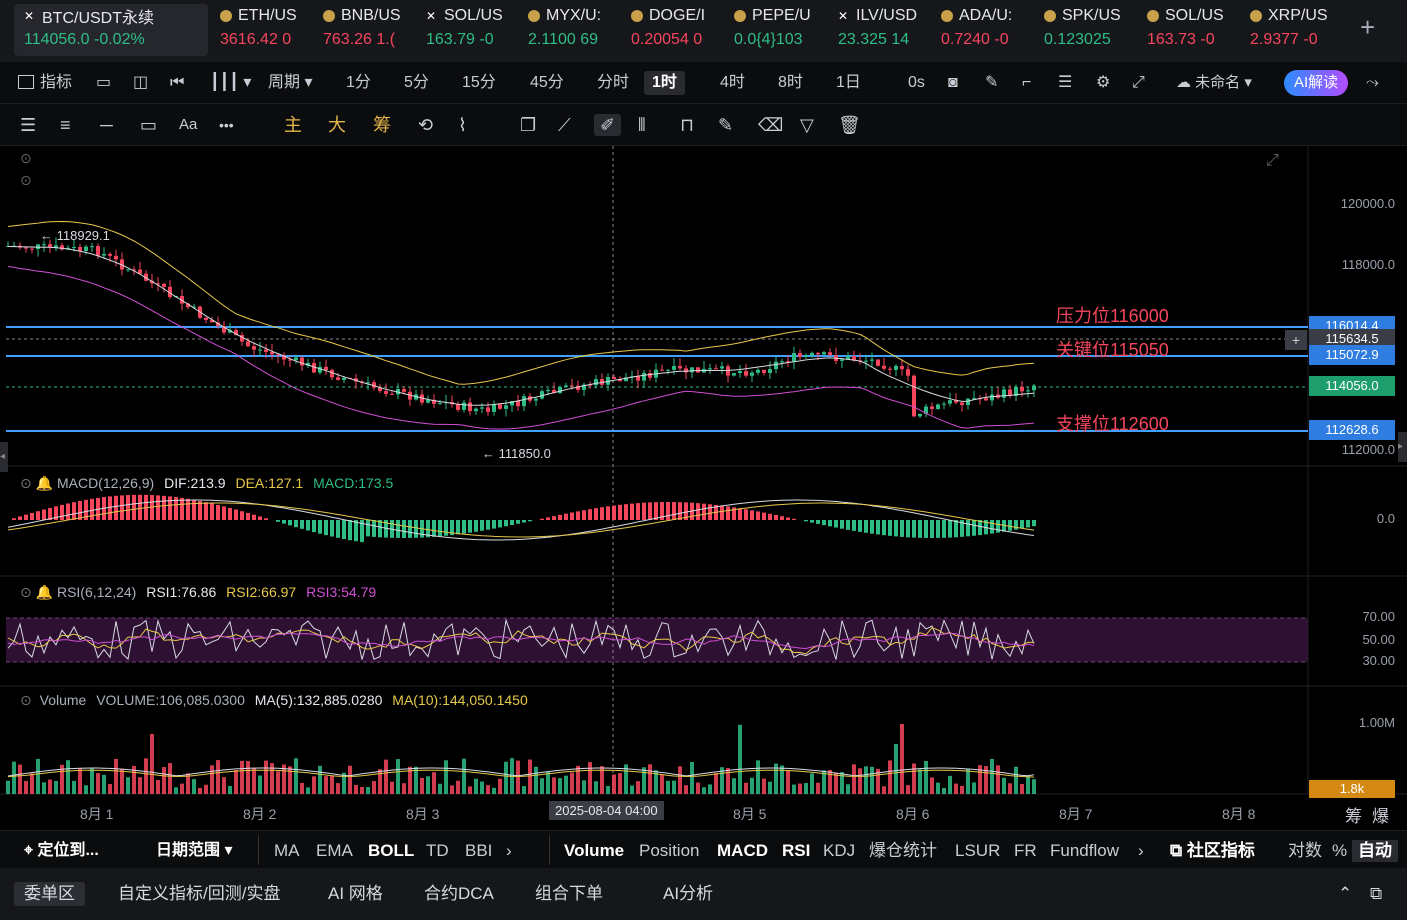  I want to click on main-indicator-ema: EMA, so click(334, 851).